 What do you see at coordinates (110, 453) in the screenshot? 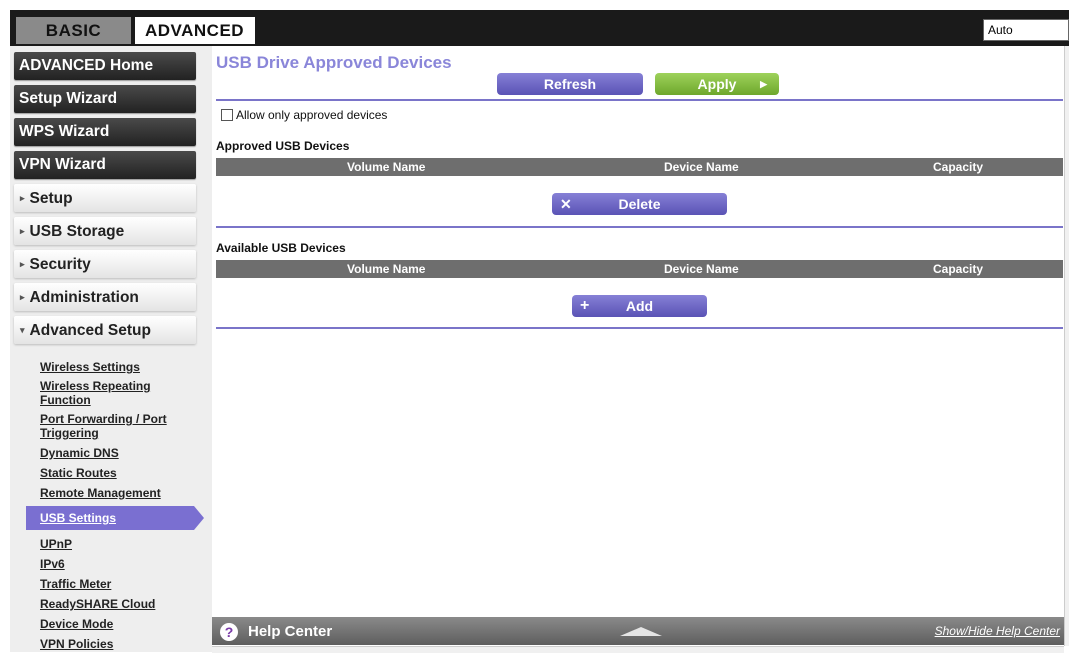
I see `sidebar-link-dynamic-dns: Dynamic DNS` at bounding box center [110, 453].